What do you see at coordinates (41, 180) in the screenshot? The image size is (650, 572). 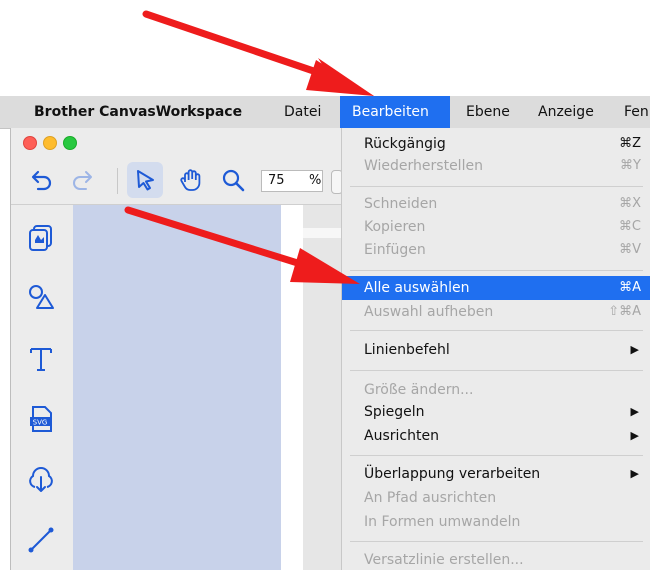 I see `undo-icon` at bounding box center [41, 180].